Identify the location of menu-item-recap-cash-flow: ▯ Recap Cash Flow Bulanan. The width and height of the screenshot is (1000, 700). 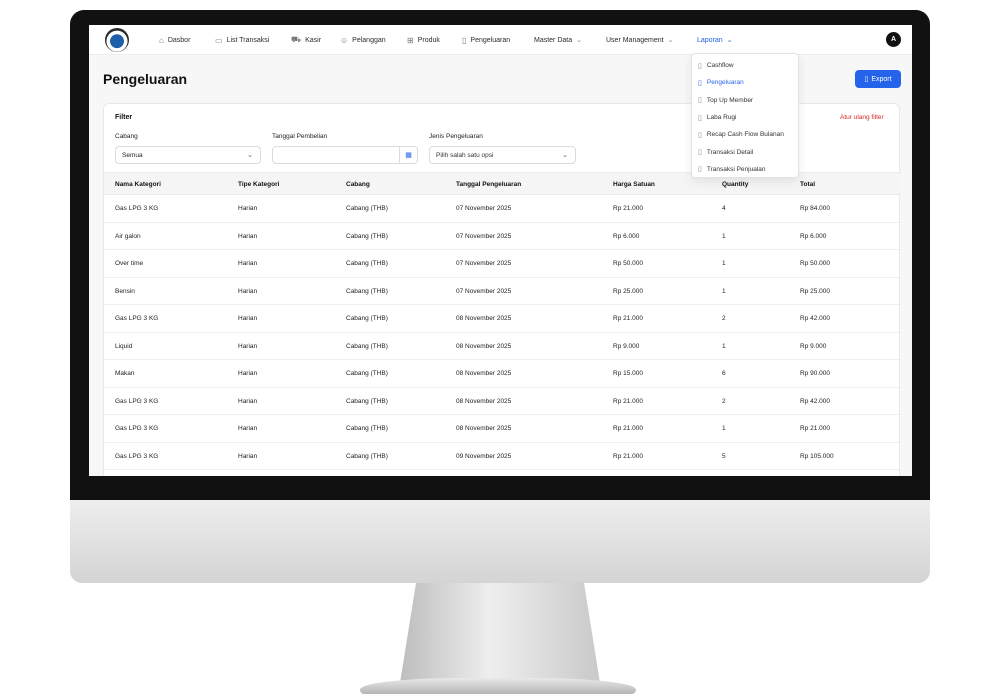
(745, 134).